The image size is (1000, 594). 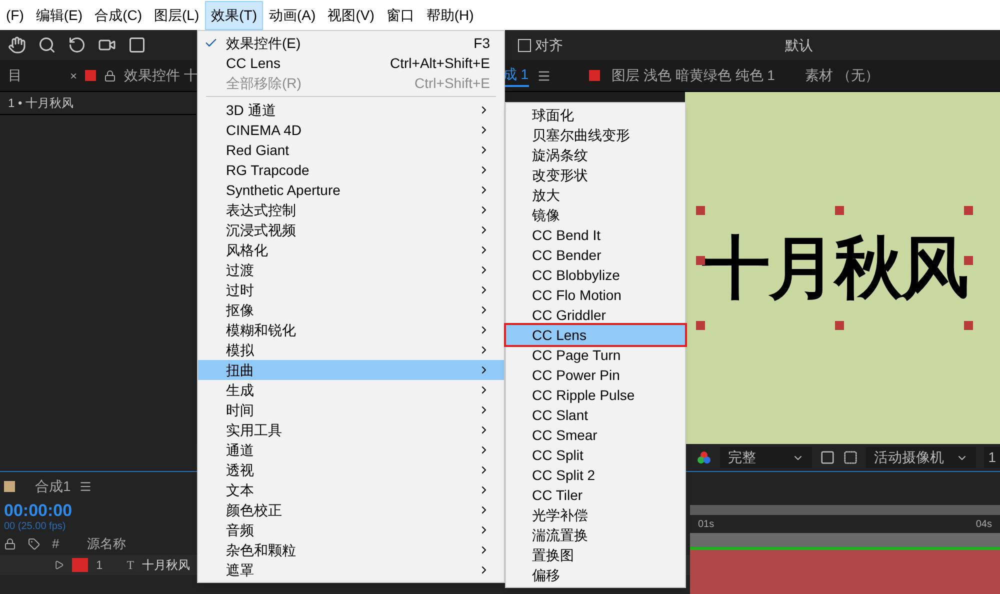 What do you see at coordinates (53, 486) in the screenshot?
I see `timeline-tab: 合成1` at bounding box center [53, 486].